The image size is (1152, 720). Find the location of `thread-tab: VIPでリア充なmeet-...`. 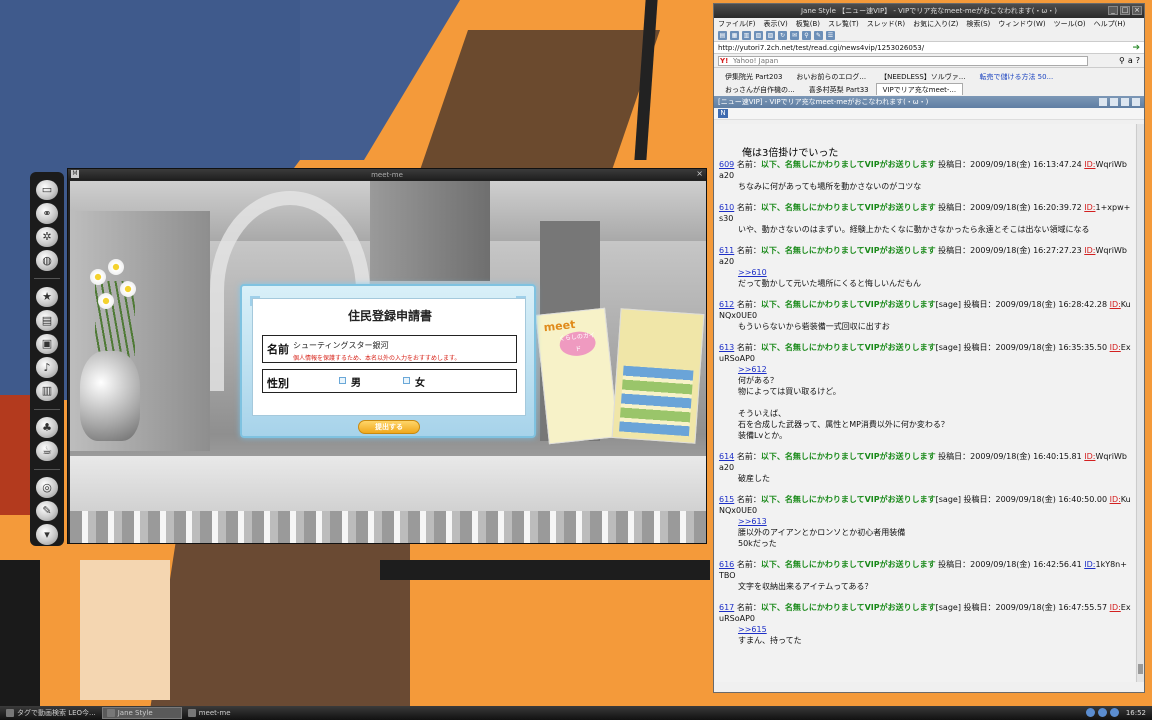

thread-tab: VIPでリア充なmeet-... is located at coordinates (919, 89).